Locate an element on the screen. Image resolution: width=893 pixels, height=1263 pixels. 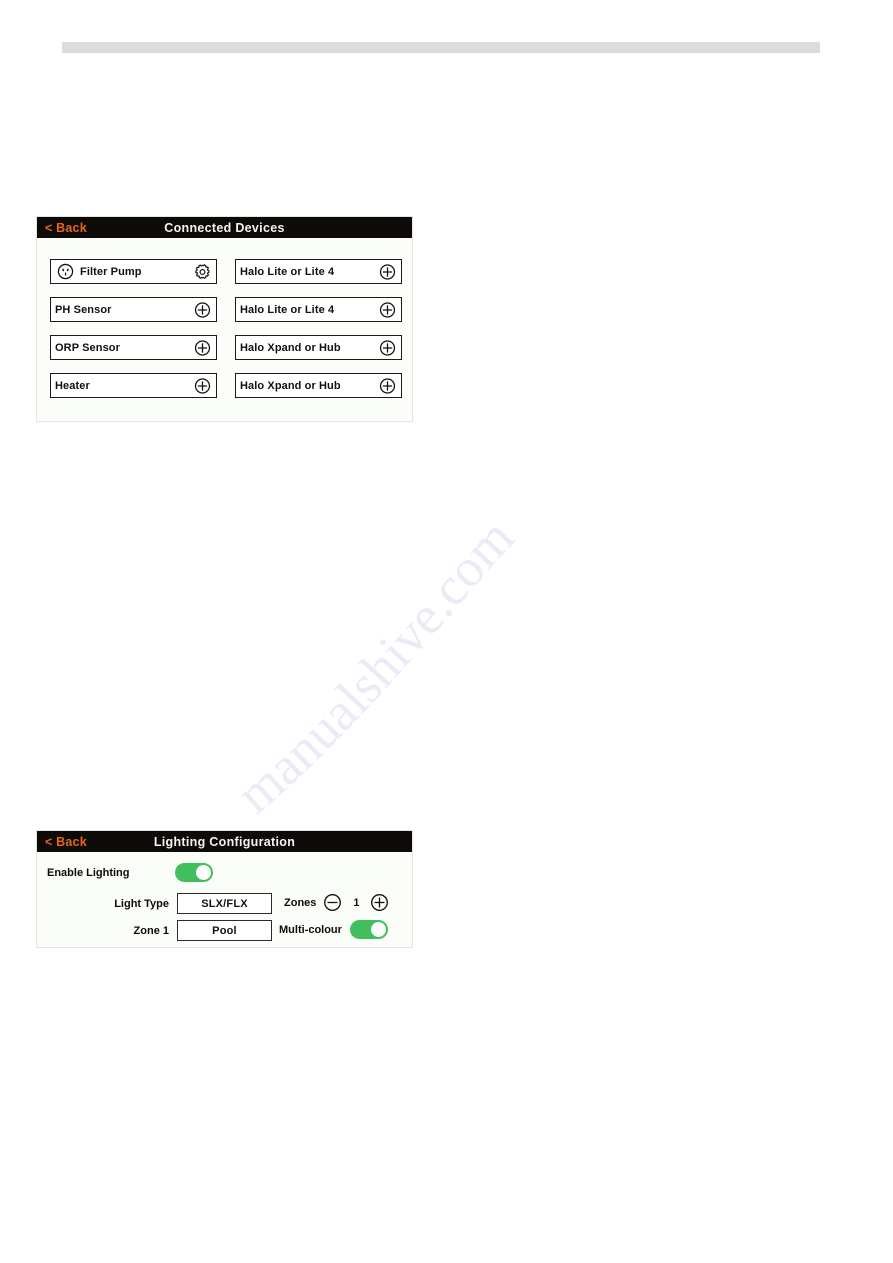
multi-colour-row: Multi-colour is located at coordinates (333, 929).